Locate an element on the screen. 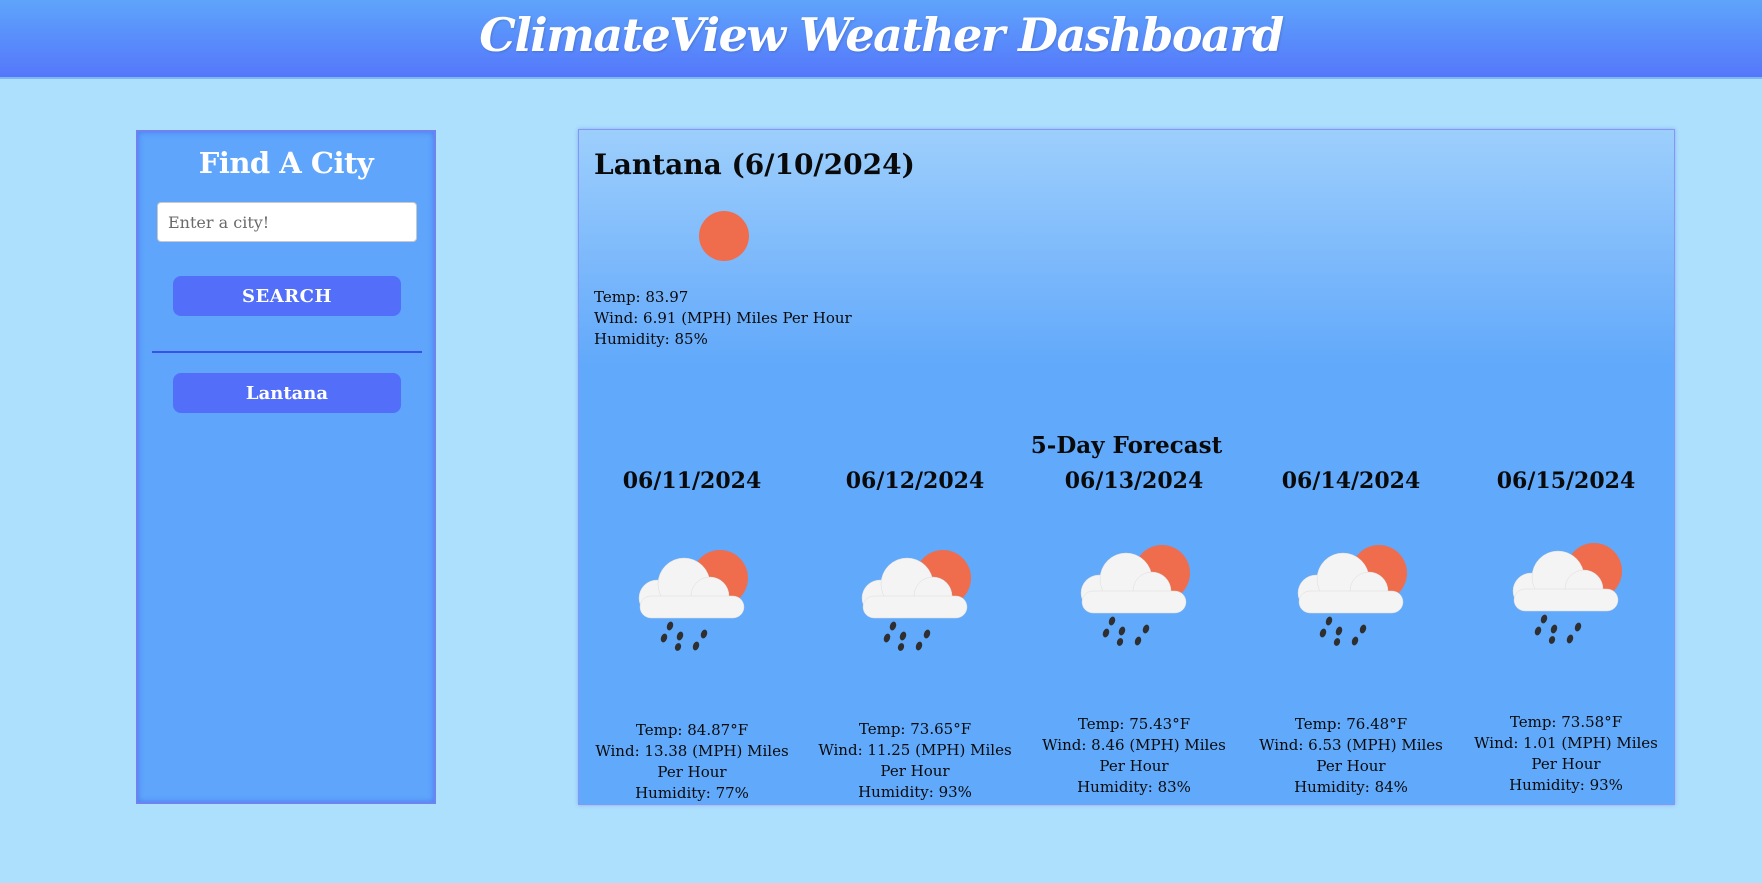  forecast-wind: Wind: 1.01 (MPH) Miles Per Hour is located at coordinates (1566, 753).